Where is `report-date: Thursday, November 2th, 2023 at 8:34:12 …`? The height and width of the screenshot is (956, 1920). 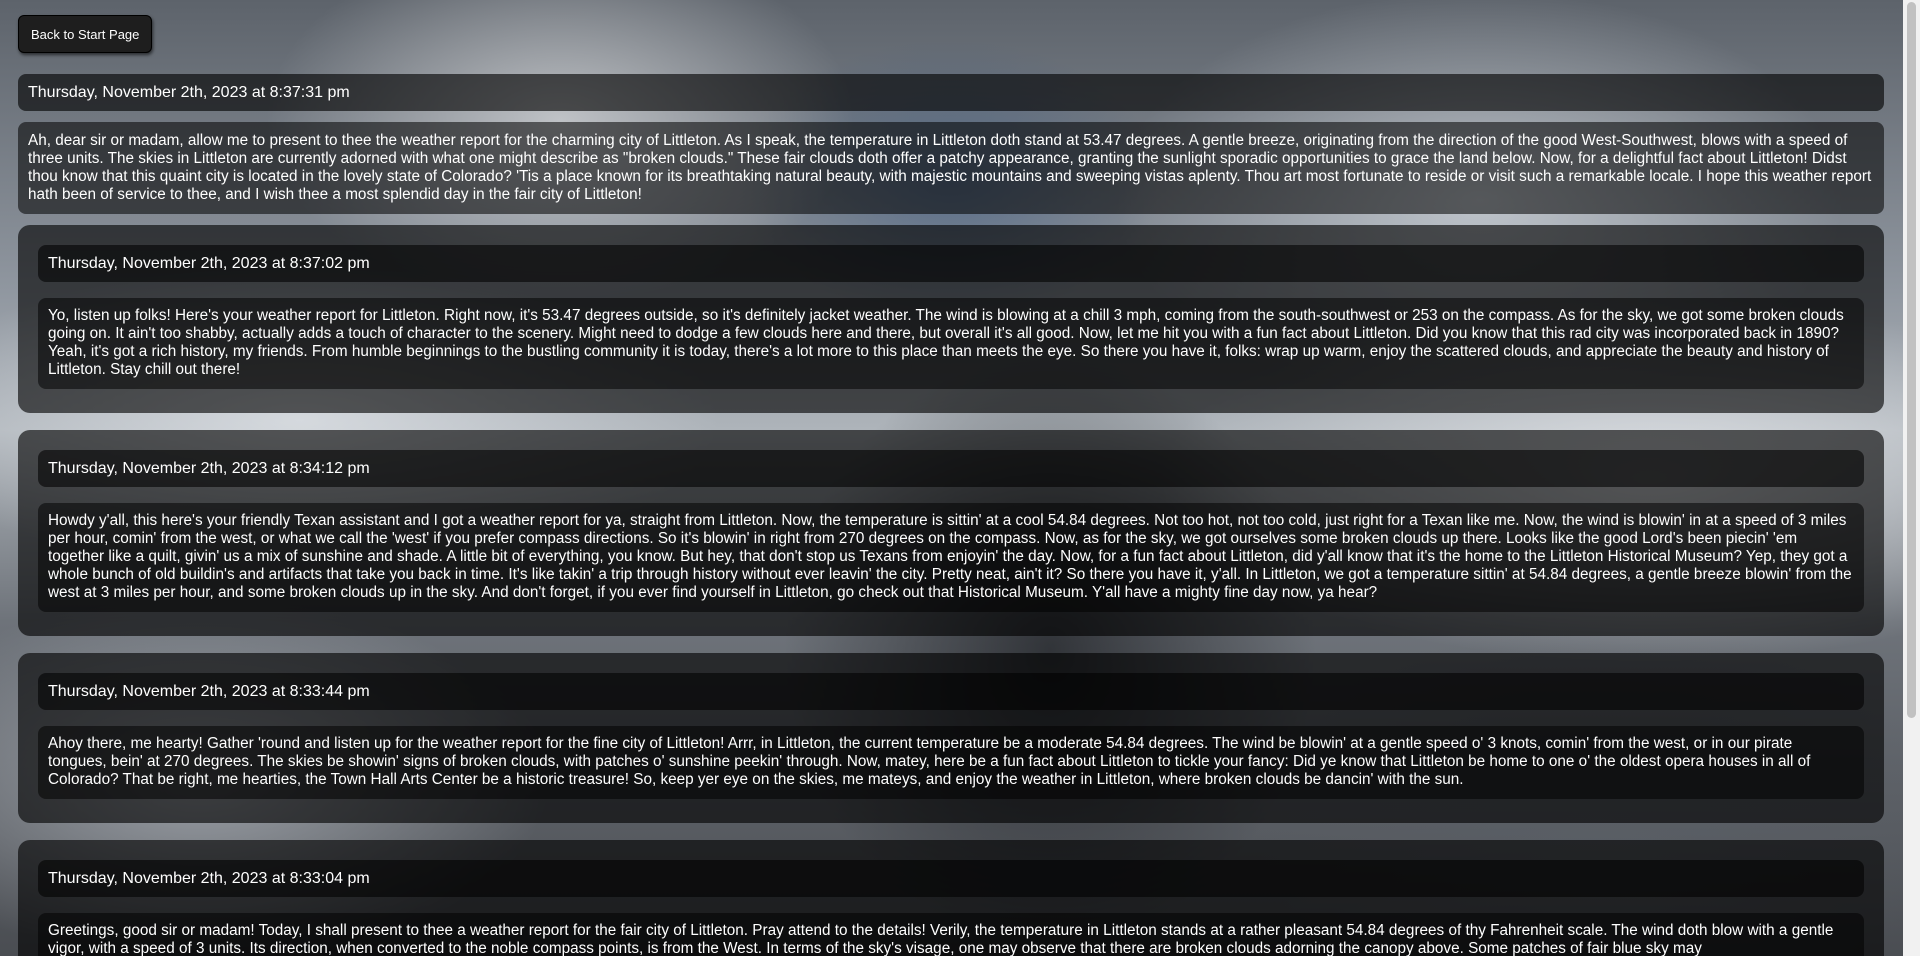 report-date: Thursday, November 2th, 2023 at 8:34:12 … is located at coordinates (951, 468).